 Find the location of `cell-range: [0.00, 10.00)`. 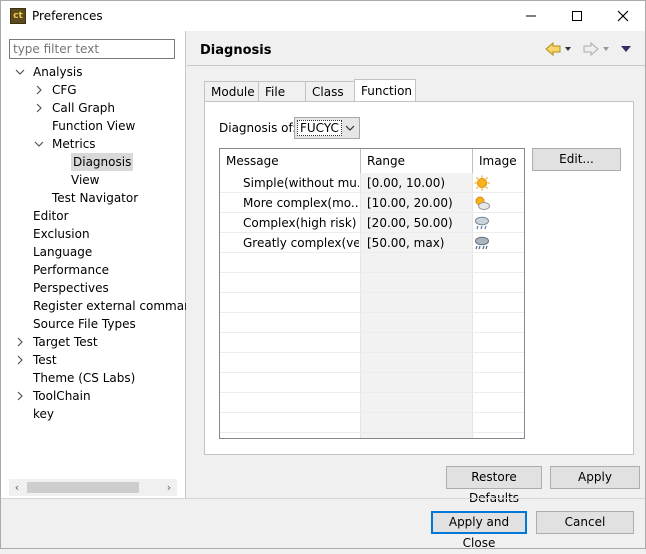

cell-range: [0.00, 10.00) is located at coordinates (406, 183).